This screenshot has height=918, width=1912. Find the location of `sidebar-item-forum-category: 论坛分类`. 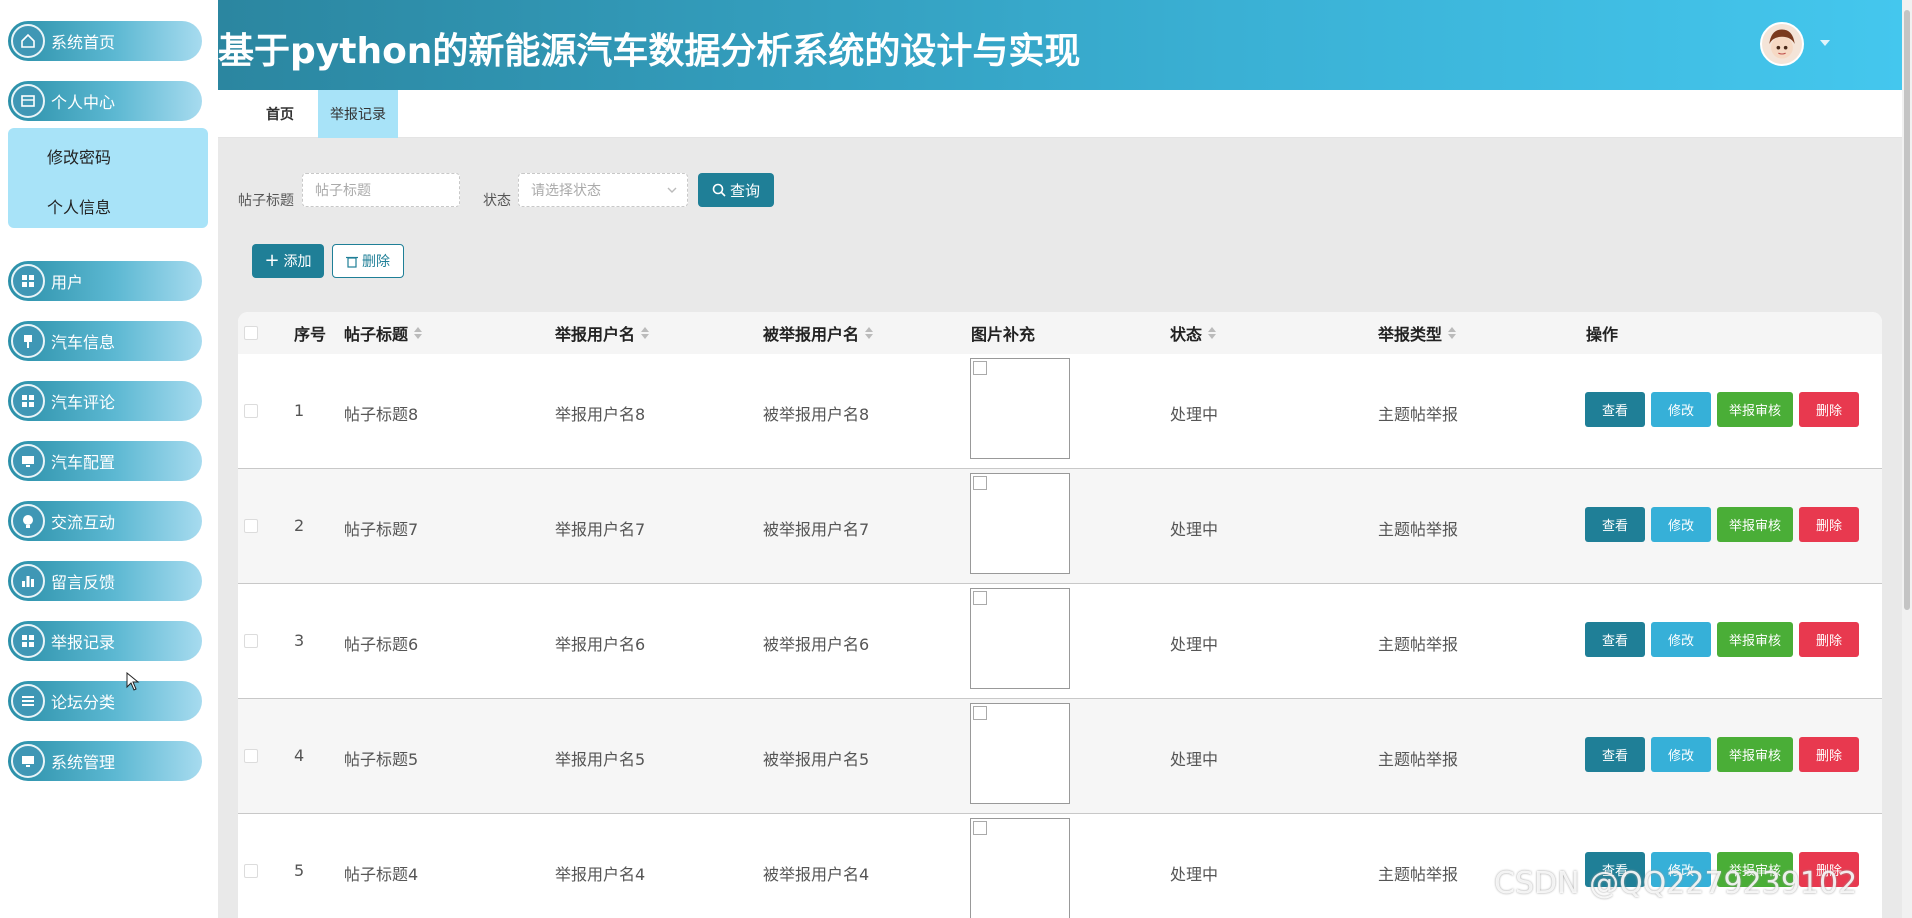

sidebar-item-forum-category: 论坛分类 is located at coordinates (105, 701).